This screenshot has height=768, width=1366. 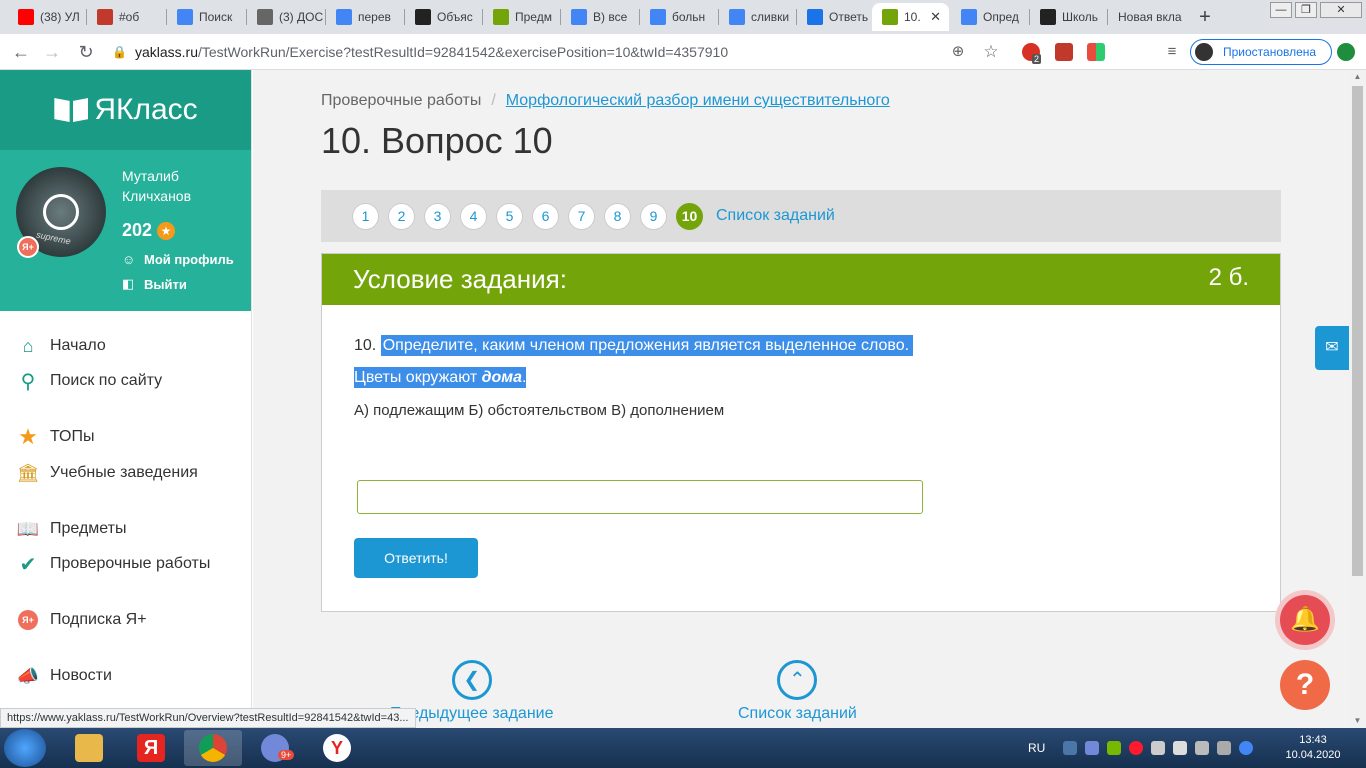 I want to click on maximize-button: ❐, so click(x=1306, y=10).